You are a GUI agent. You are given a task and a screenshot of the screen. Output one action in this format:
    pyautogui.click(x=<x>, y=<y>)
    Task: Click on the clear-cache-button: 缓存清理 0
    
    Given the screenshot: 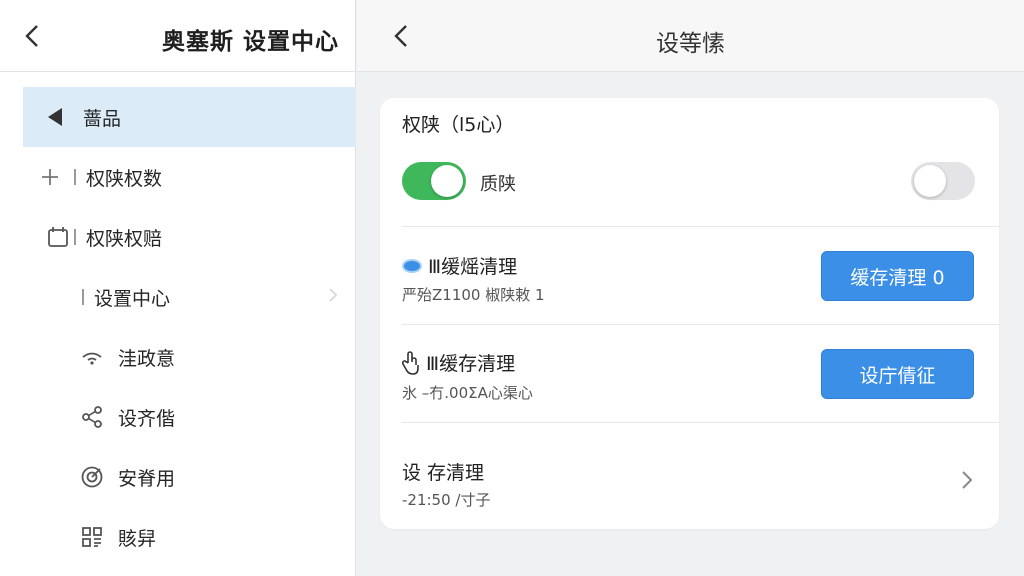 What is the action you would take?
    pyautogui.click(x=897, y=276)
    